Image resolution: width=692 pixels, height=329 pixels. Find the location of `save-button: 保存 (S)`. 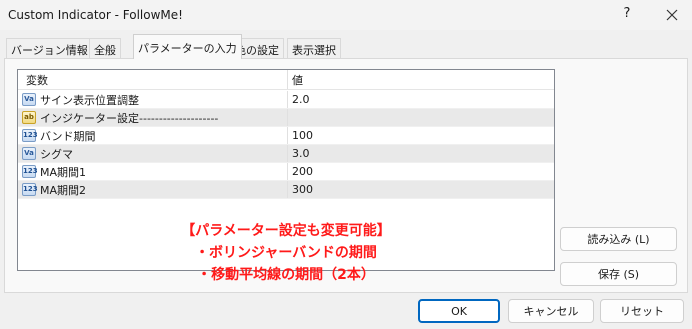

save-button: 保存 (S) is located at coordinates (618, 274).